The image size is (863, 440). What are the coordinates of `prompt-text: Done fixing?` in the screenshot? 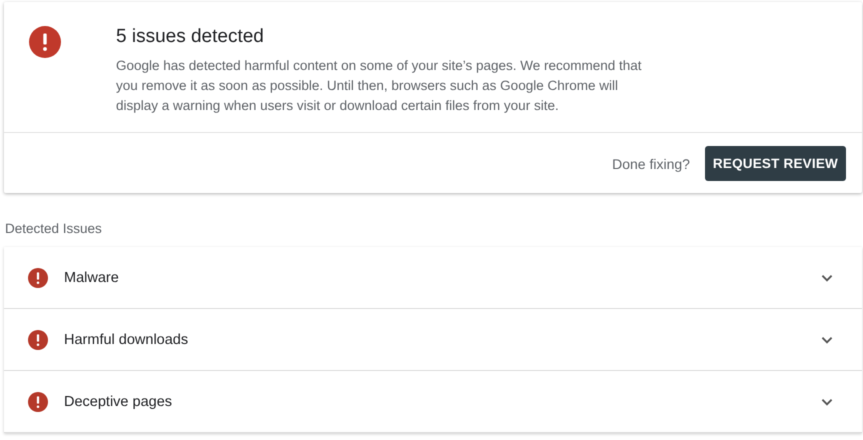 It's located at (651, 164).